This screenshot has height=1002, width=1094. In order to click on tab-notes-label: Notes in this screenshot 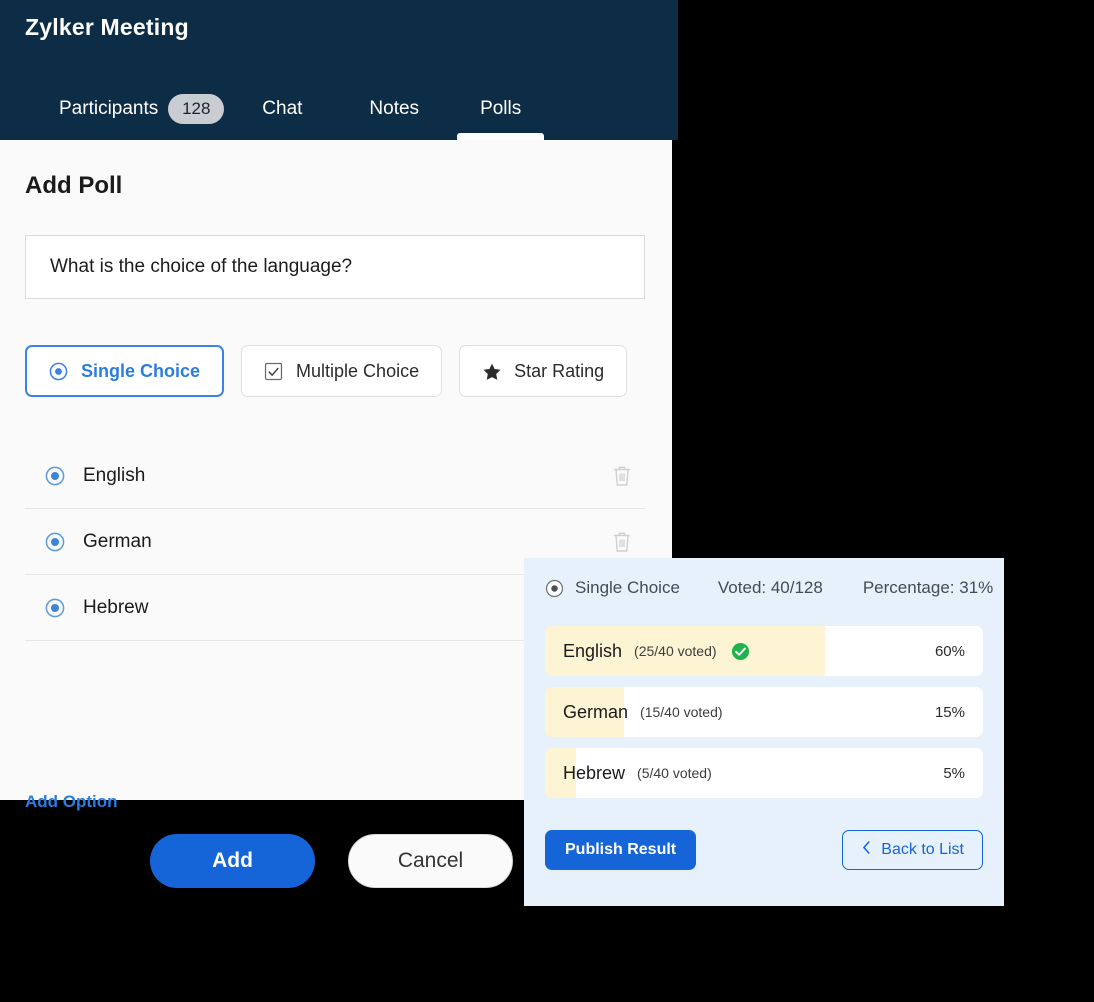, I will do `click(394, 108)`.